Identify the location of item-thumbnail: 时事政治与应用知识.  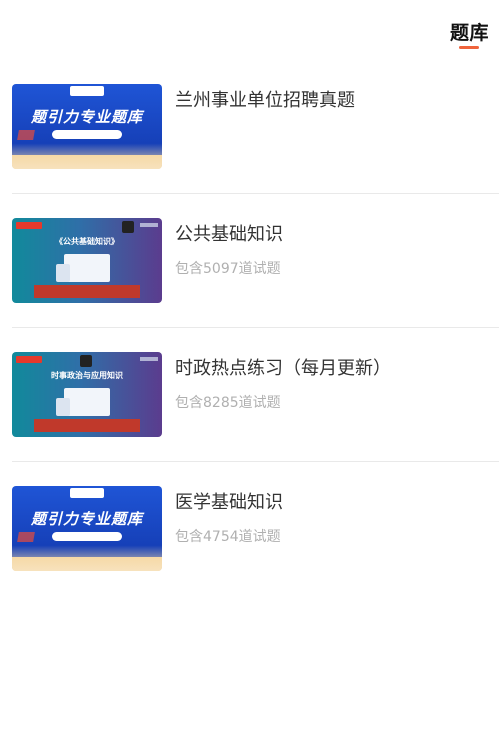
(87, 394).